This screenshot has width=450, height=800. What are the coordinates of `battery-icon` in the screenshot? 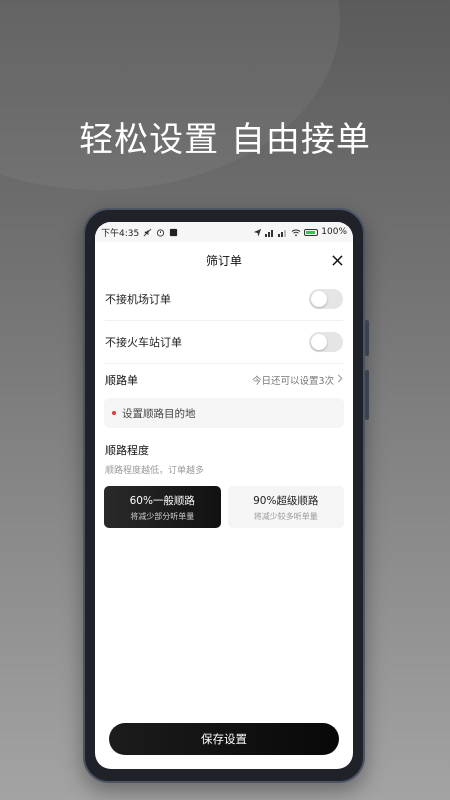 It's located at (311, 232).